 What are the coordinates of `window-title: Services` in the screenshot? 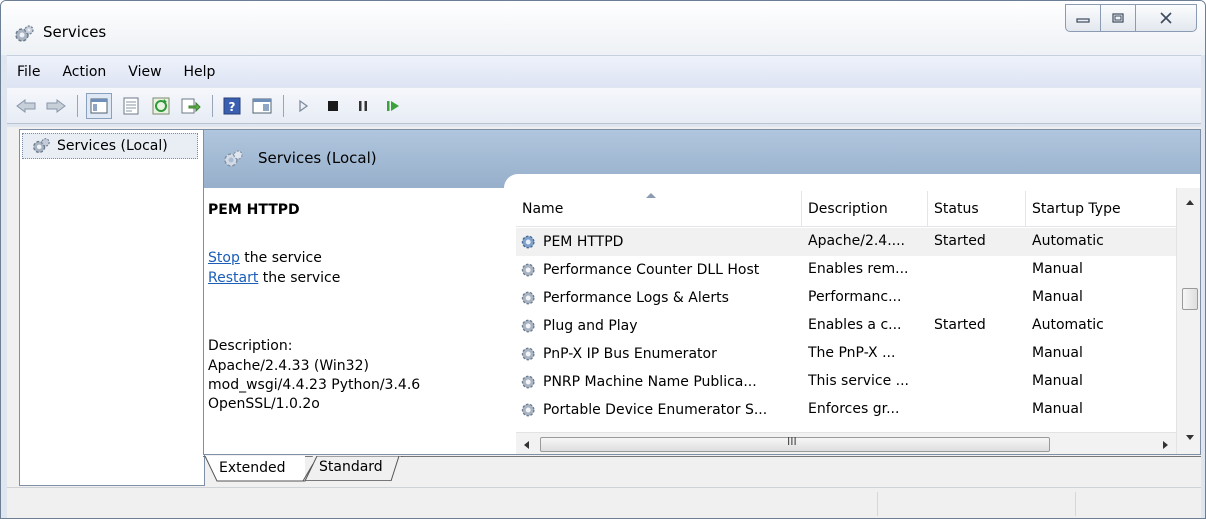 It's located at (75, 32).